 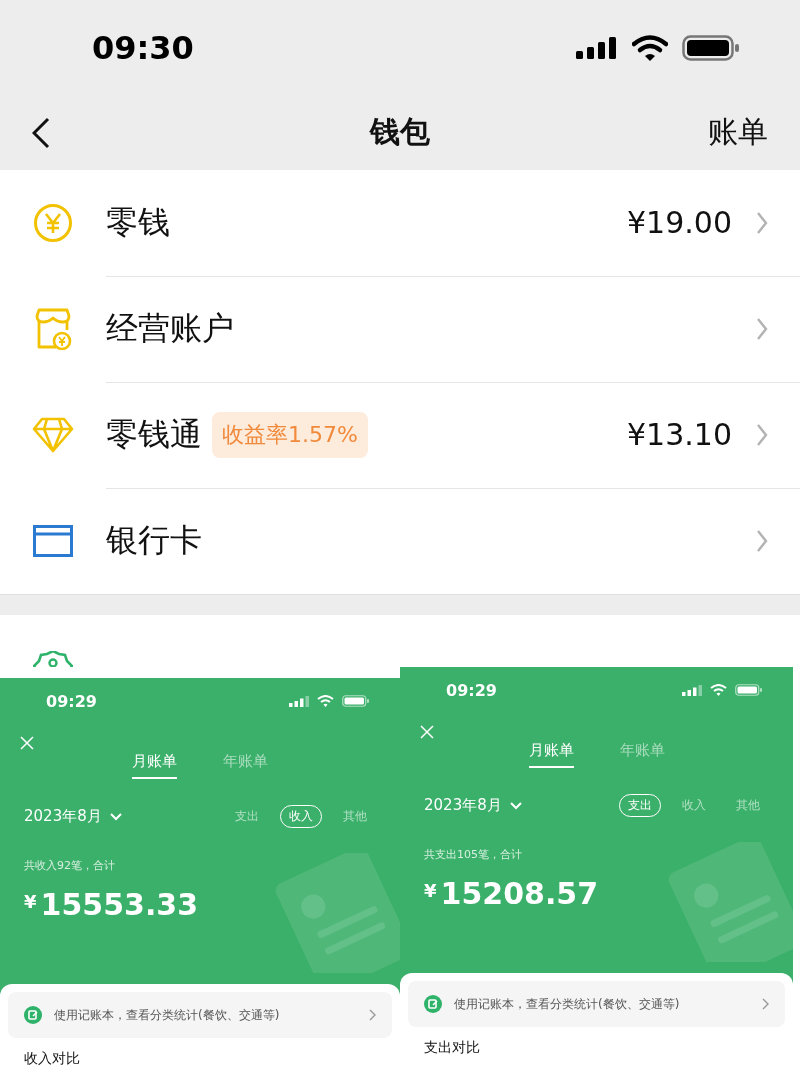 What do you see at coordinates (170, 328) in the screenshot?
I see `item-label: 经营账户` at bounding box center [170, 328].